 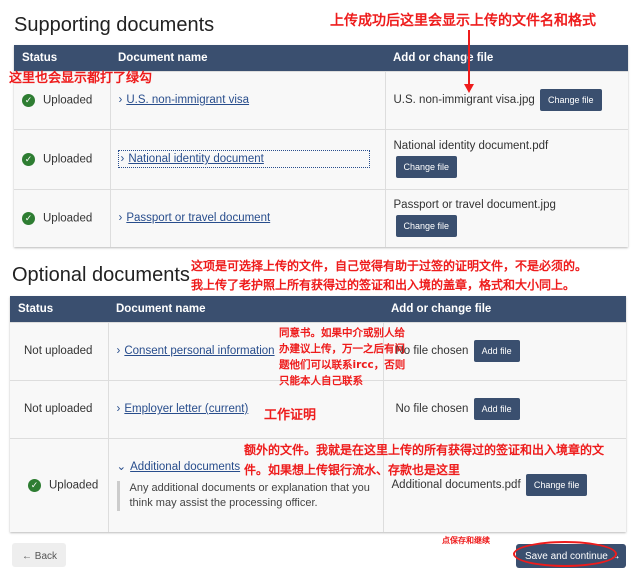 I want to click on annotation: 工作证明, so click(x=290, y=415).